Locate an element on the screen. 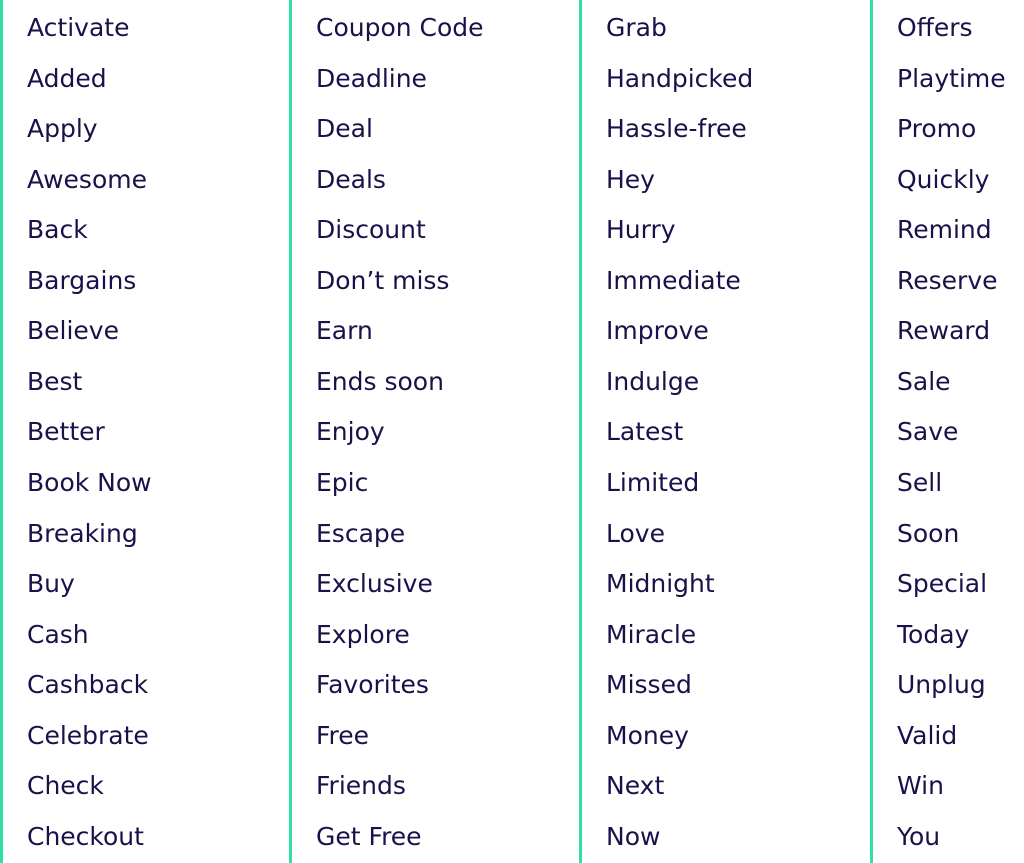  word-item: Don’t miss is located at coordinates (383, 280).